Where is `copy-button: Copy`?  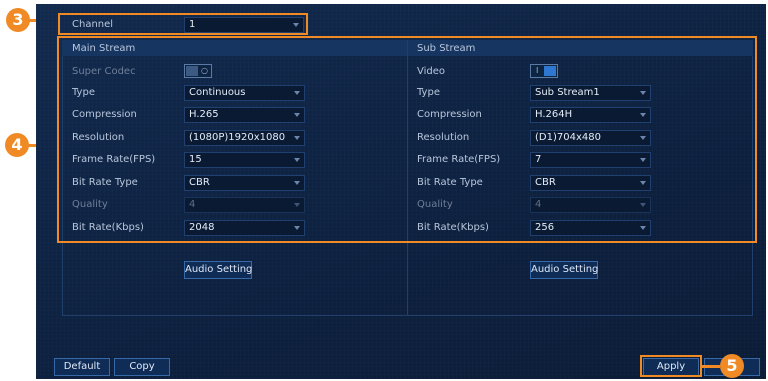 copy-button: Copy is located at coordinates (142, 367).